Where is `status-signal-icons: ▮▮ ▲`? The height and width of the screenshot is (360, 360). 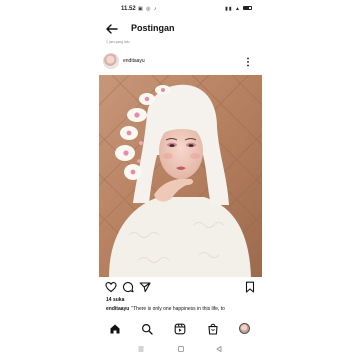 status-signal-icons: ▮▮ ▲ is located at coordinates (238, 9).